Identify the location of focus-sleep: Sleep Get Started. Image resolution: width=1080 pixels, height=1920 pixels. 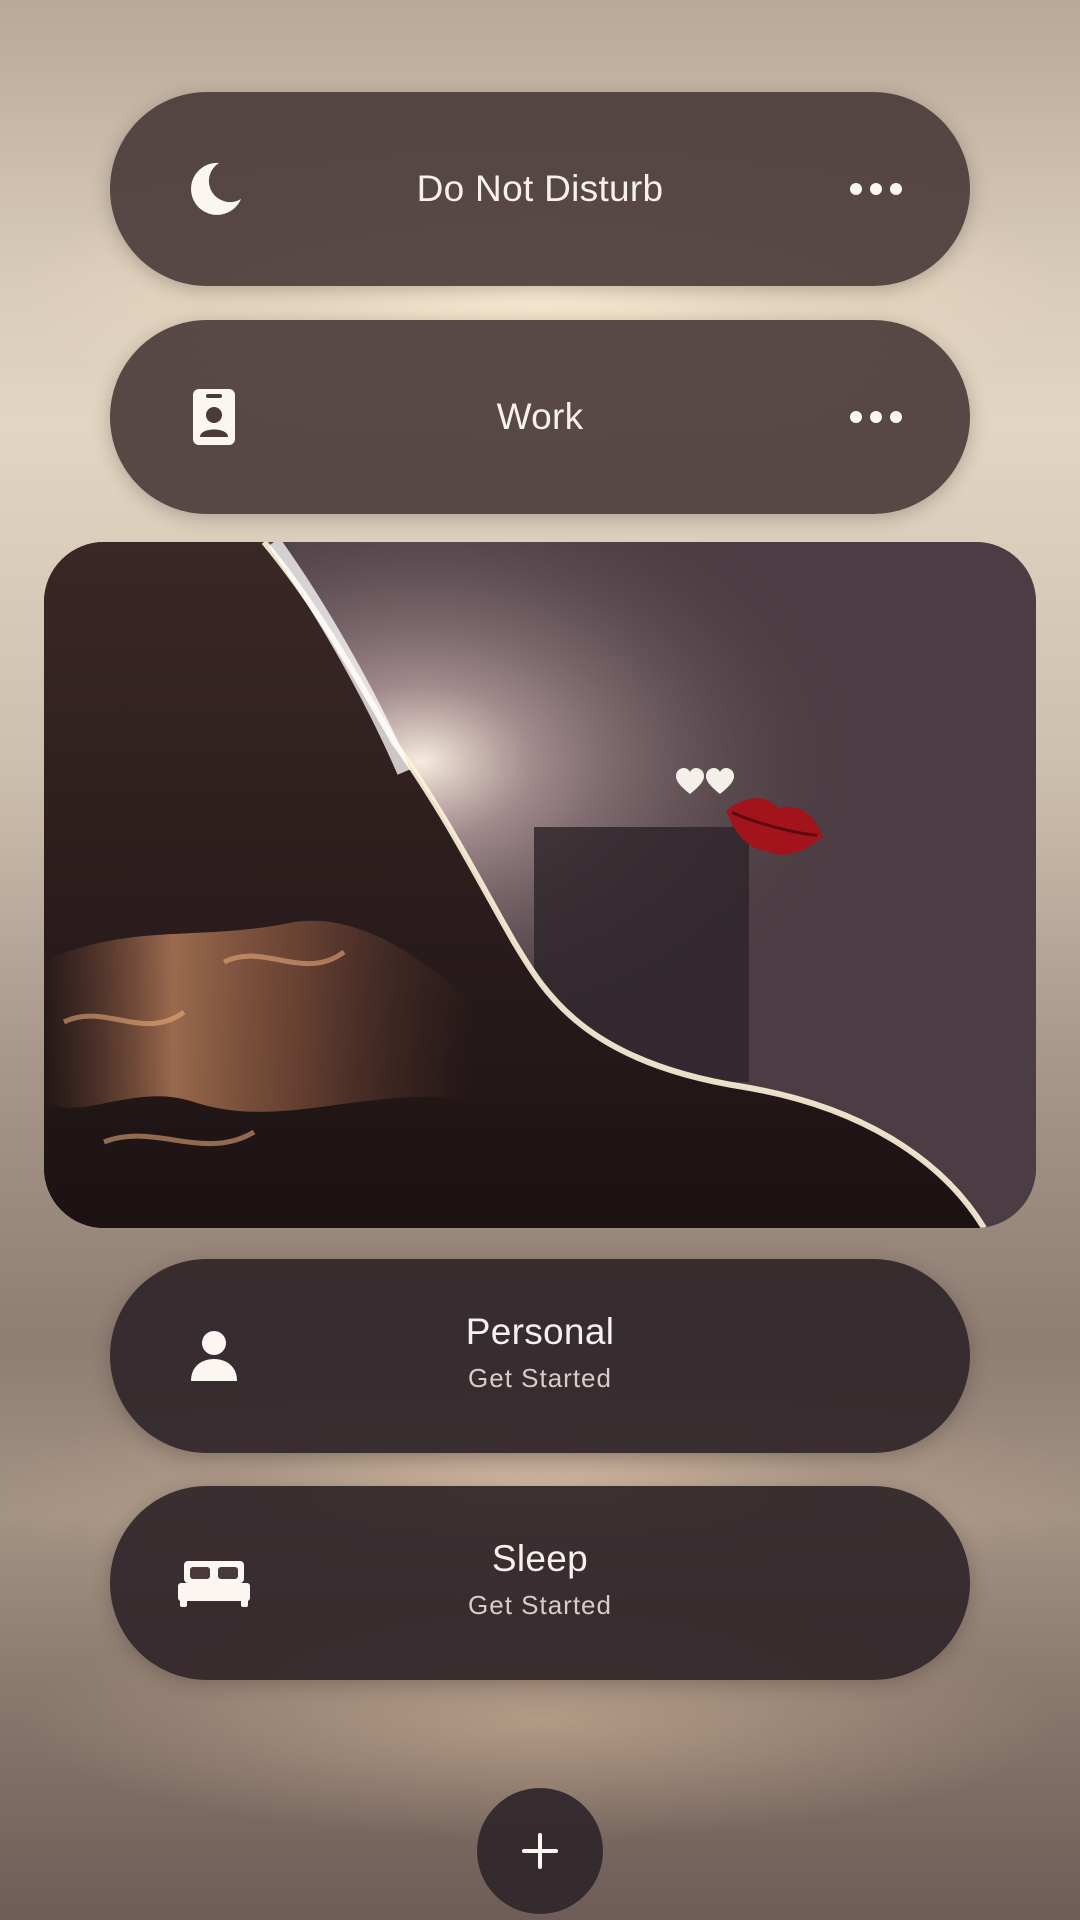
(540, 1583).